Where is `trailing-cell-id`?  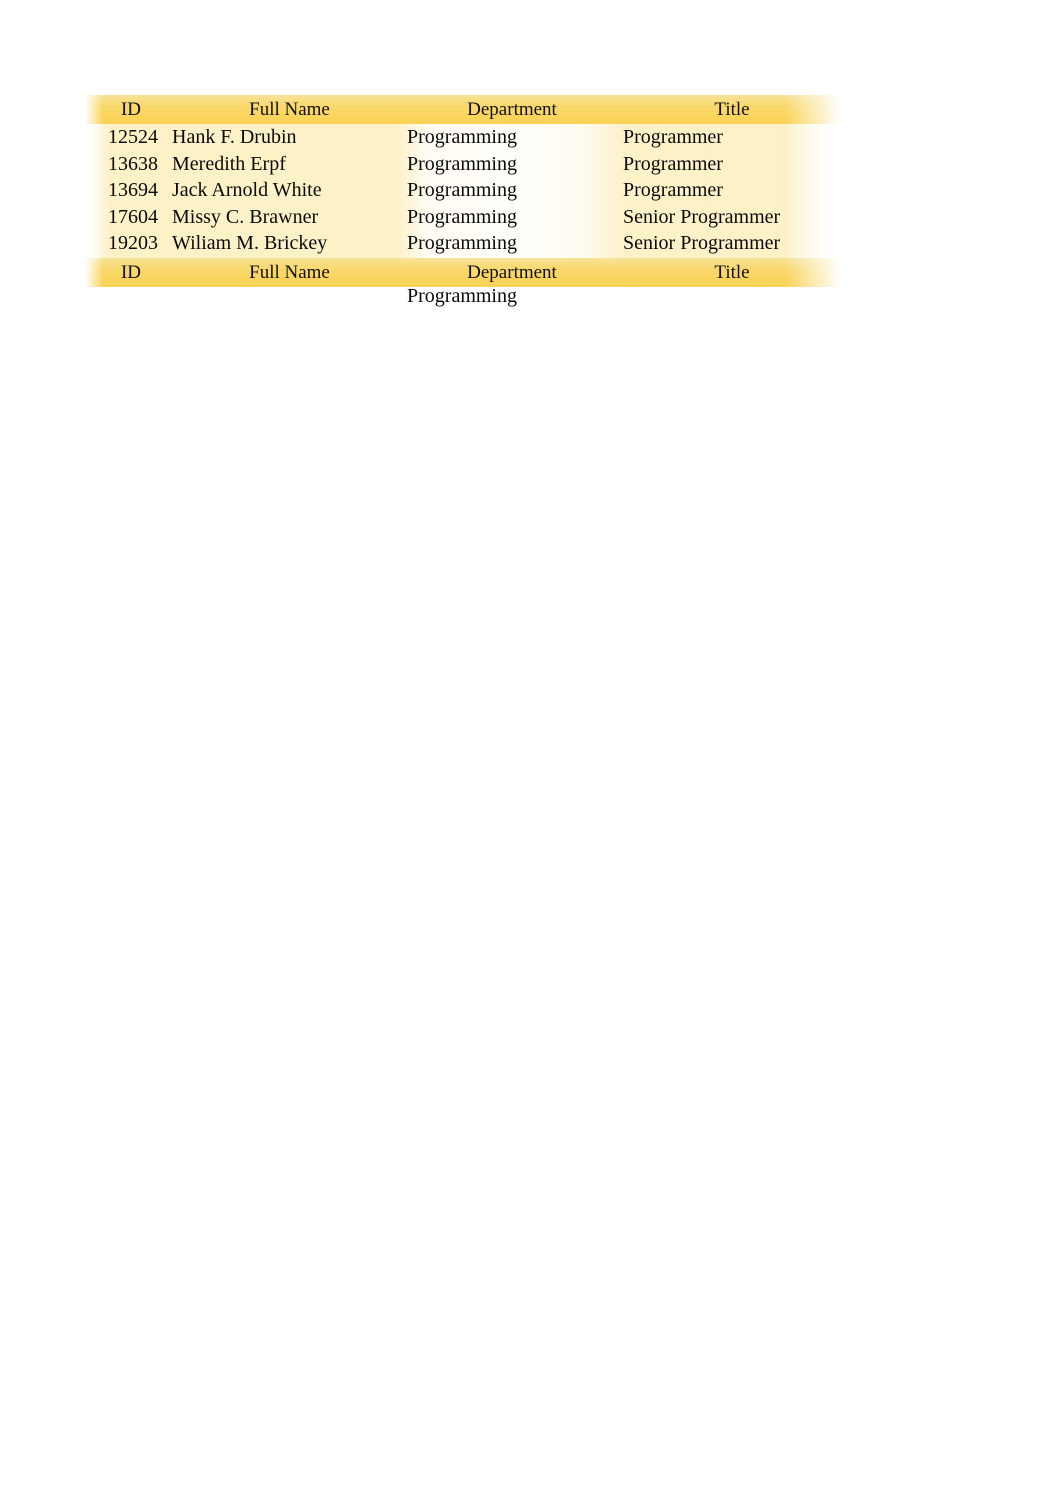 trailing-cell-id is located at coordinates (121, 296).